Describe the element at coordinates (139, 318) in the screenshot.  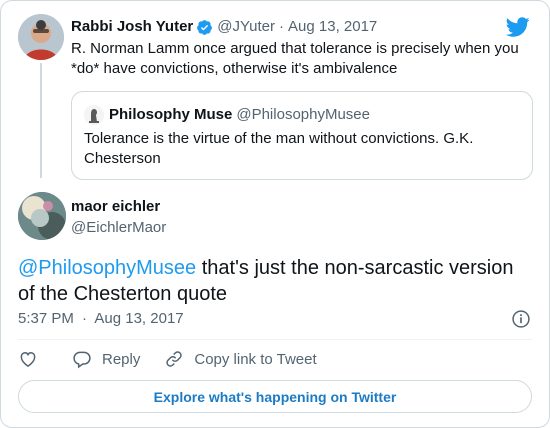
I see `tweet-date: Aug 13, 2017` at that location.